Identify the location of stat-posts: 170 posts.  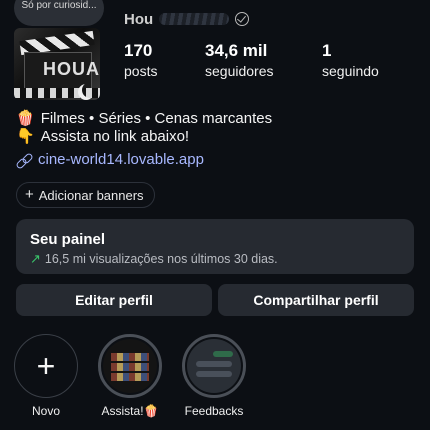
(164, 60).